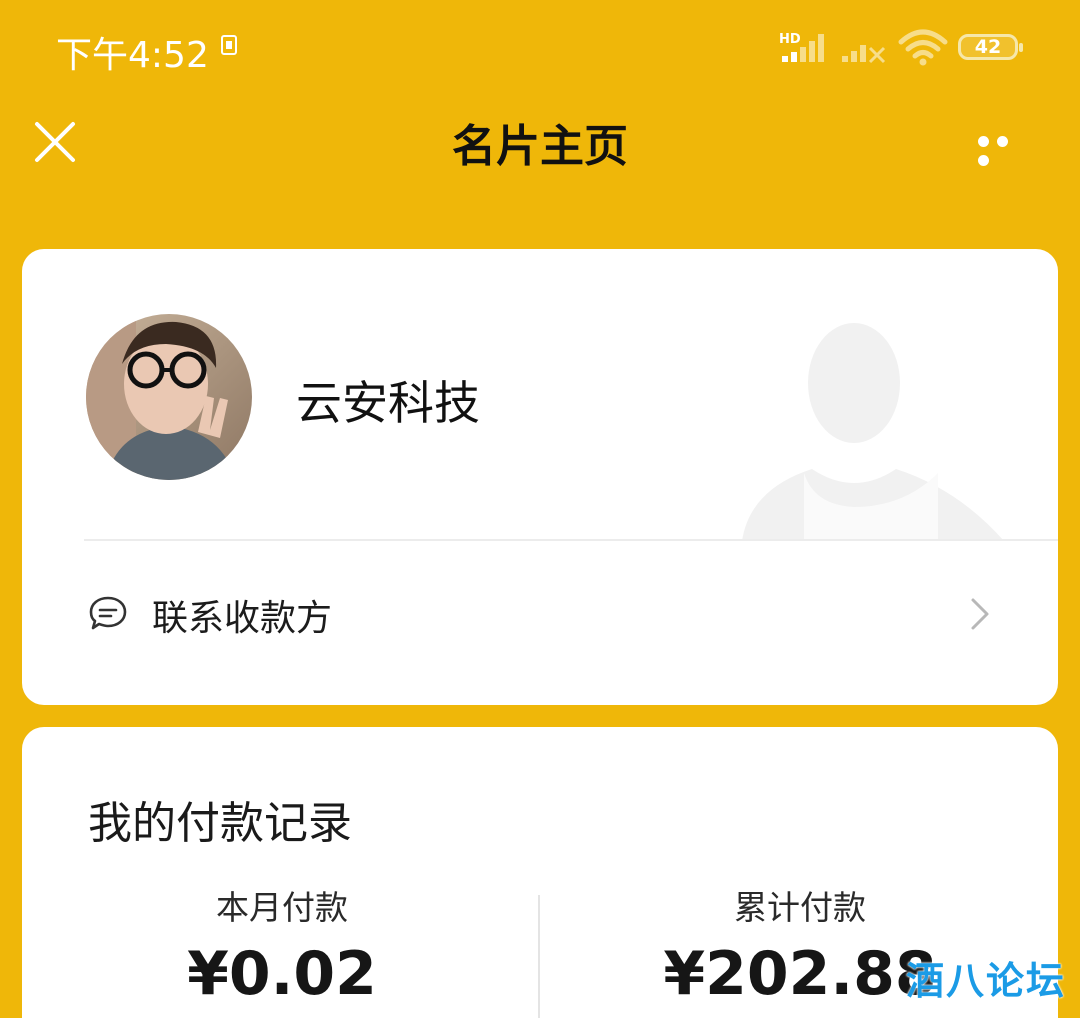 This screenshot has height=1018, width=1080. What do you see at coordinates (923, 47) in the screenshot?
I see `wifi-icon` at bounding box center [923, 47].